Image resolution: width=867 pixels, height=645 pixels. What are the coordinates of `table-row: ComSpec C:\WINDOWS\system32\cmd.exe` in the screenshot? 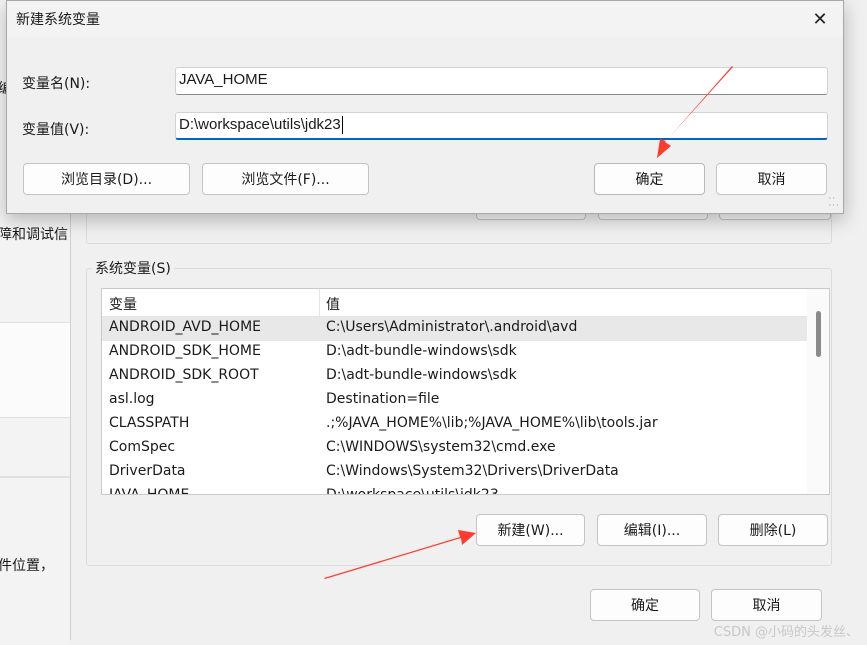 It's located at (455, 449).